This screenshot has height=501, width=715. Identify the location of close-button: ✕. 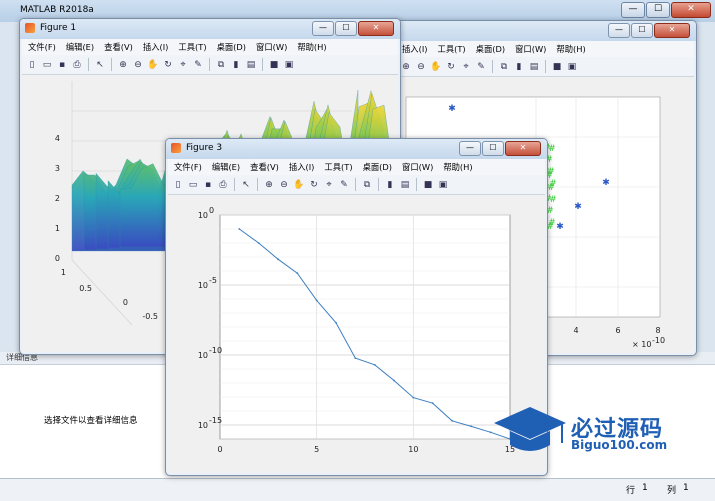
(691, 10).